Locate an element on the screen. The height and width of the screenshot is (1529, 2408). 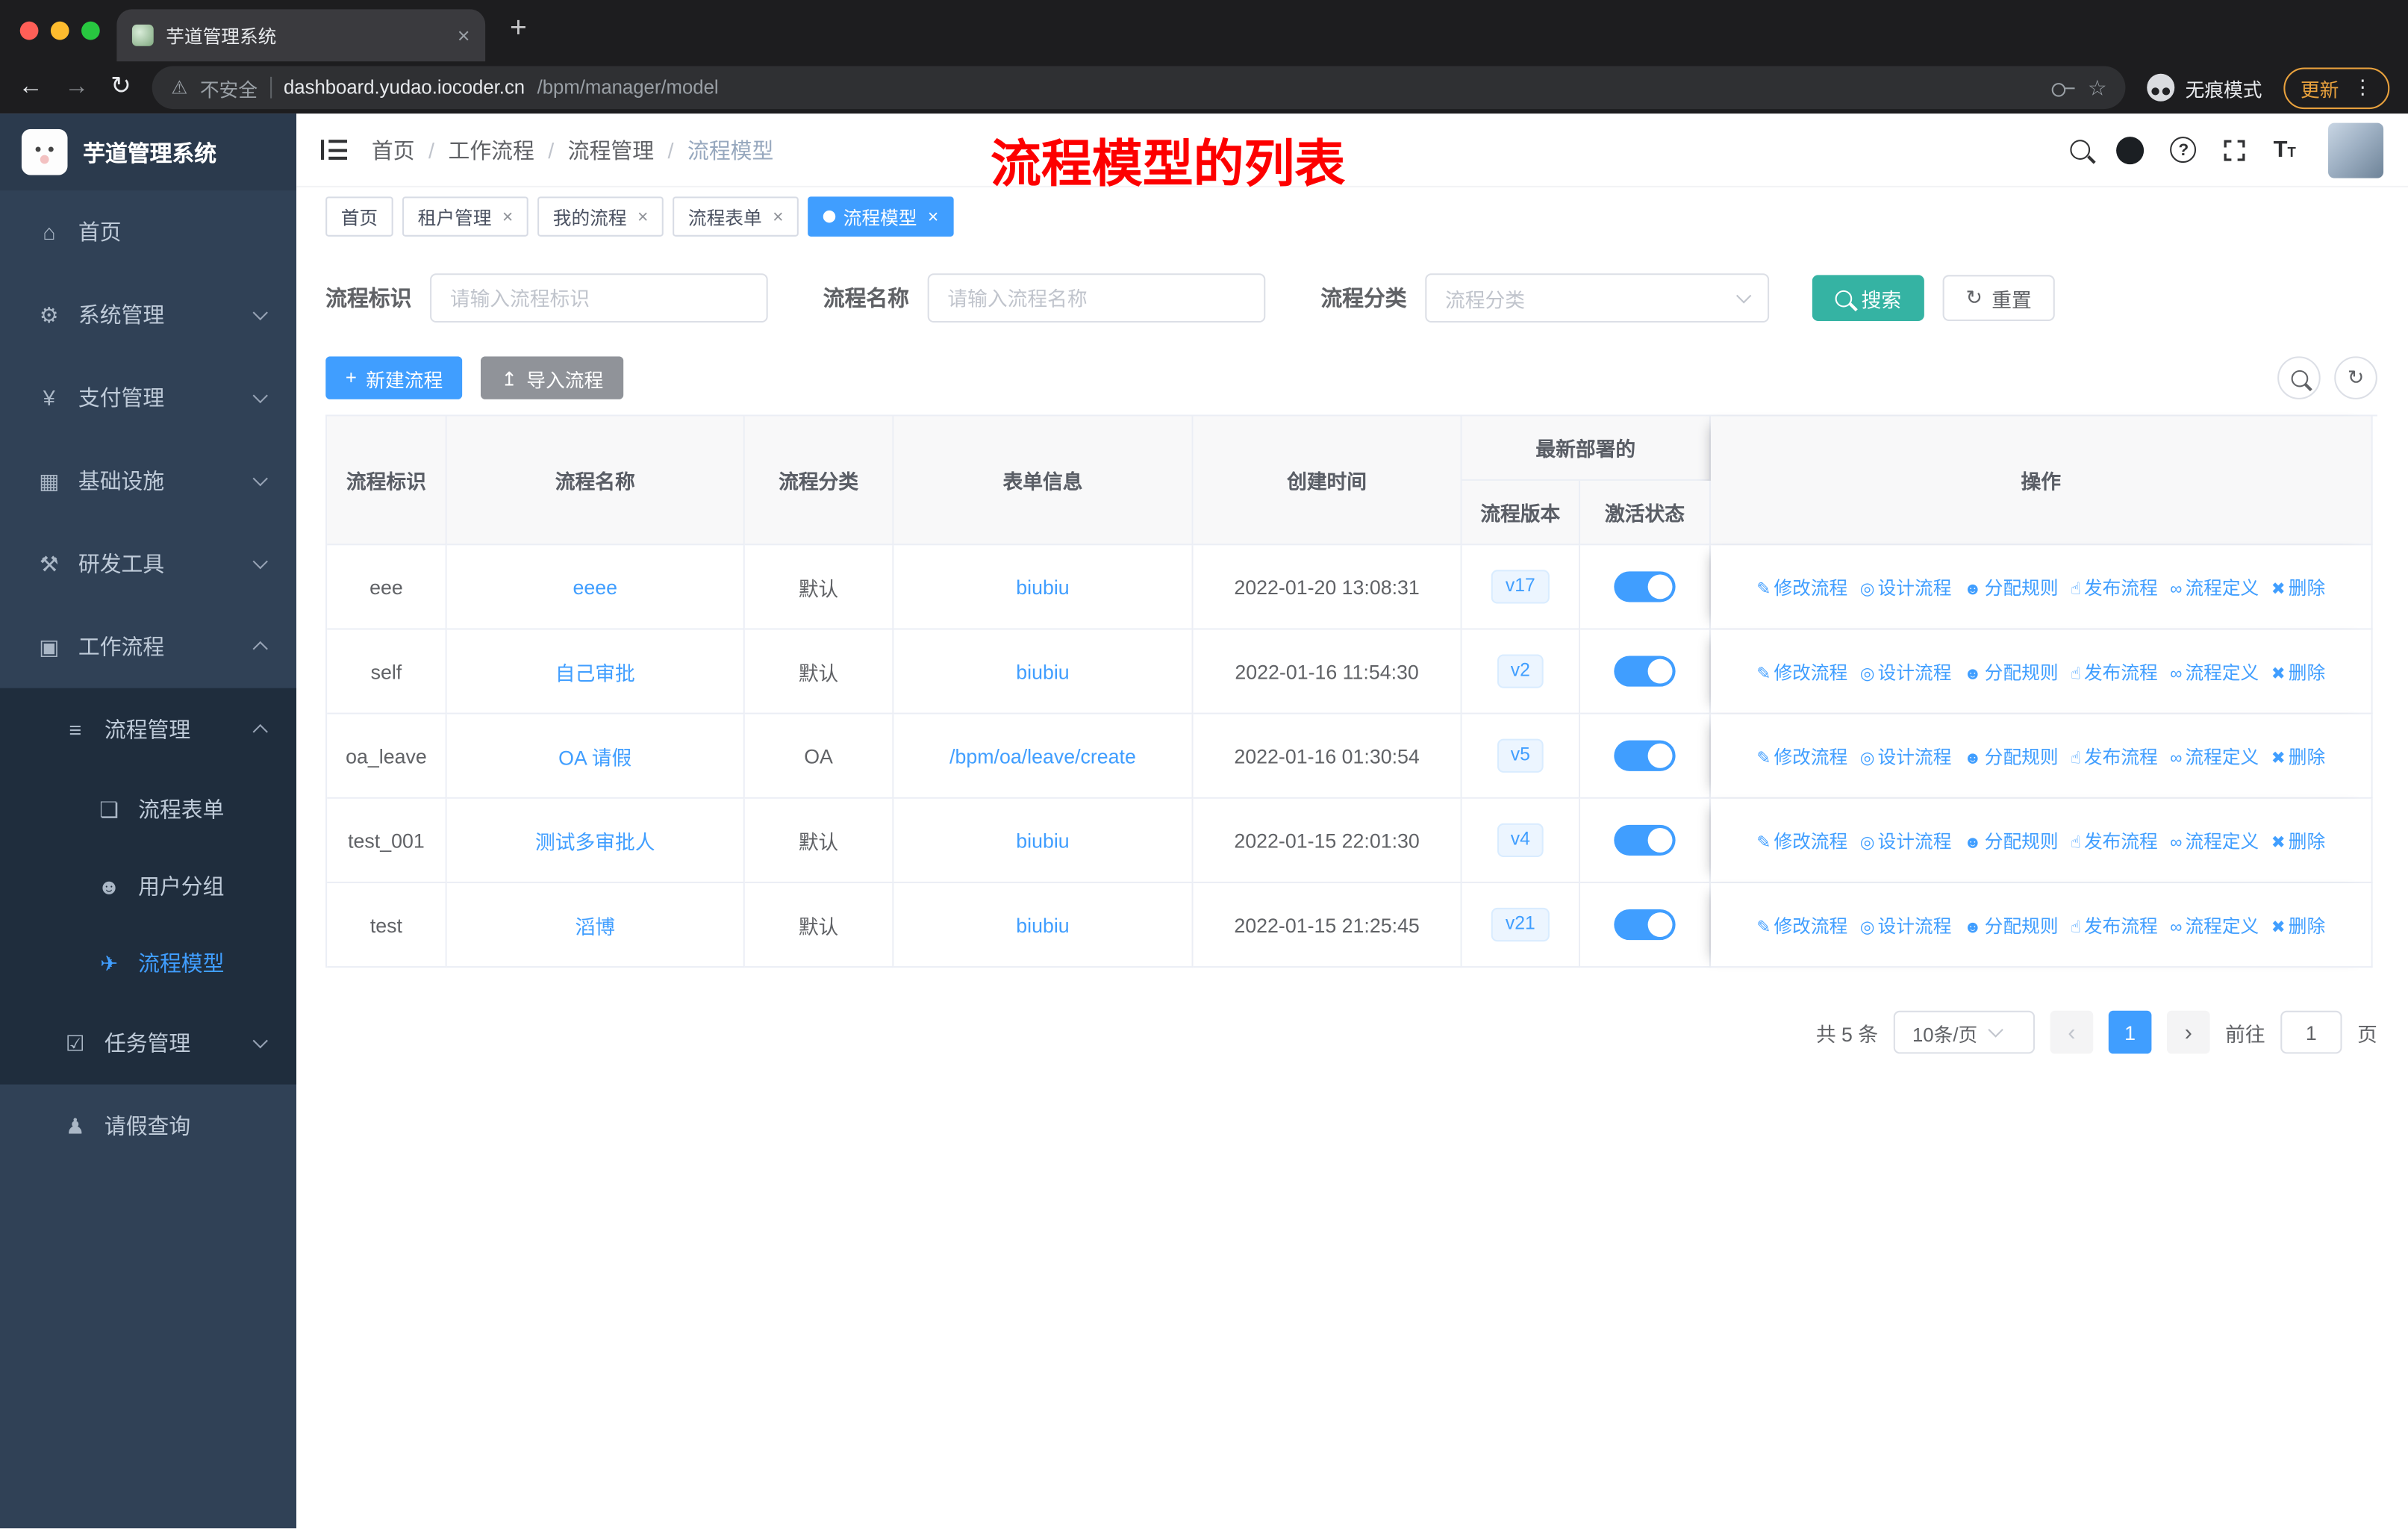
page-size-select: 10条/页 is located at coordinates (1964, 1032).